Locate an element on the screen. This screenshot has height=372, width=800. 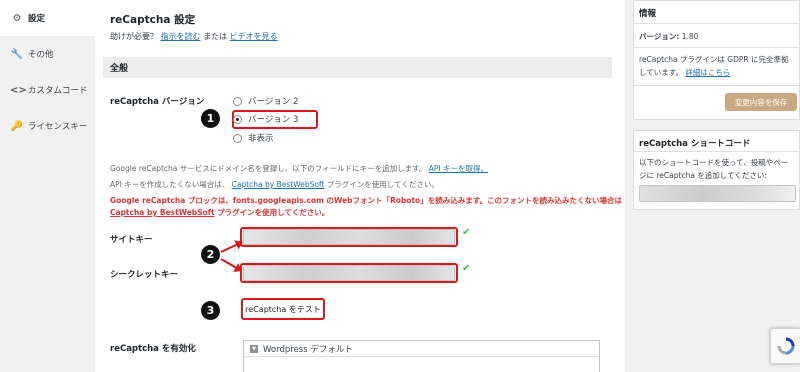
help-line: 助けが必要？ 指示を読む または ビデオを見る is located at coordinates (194, 36).